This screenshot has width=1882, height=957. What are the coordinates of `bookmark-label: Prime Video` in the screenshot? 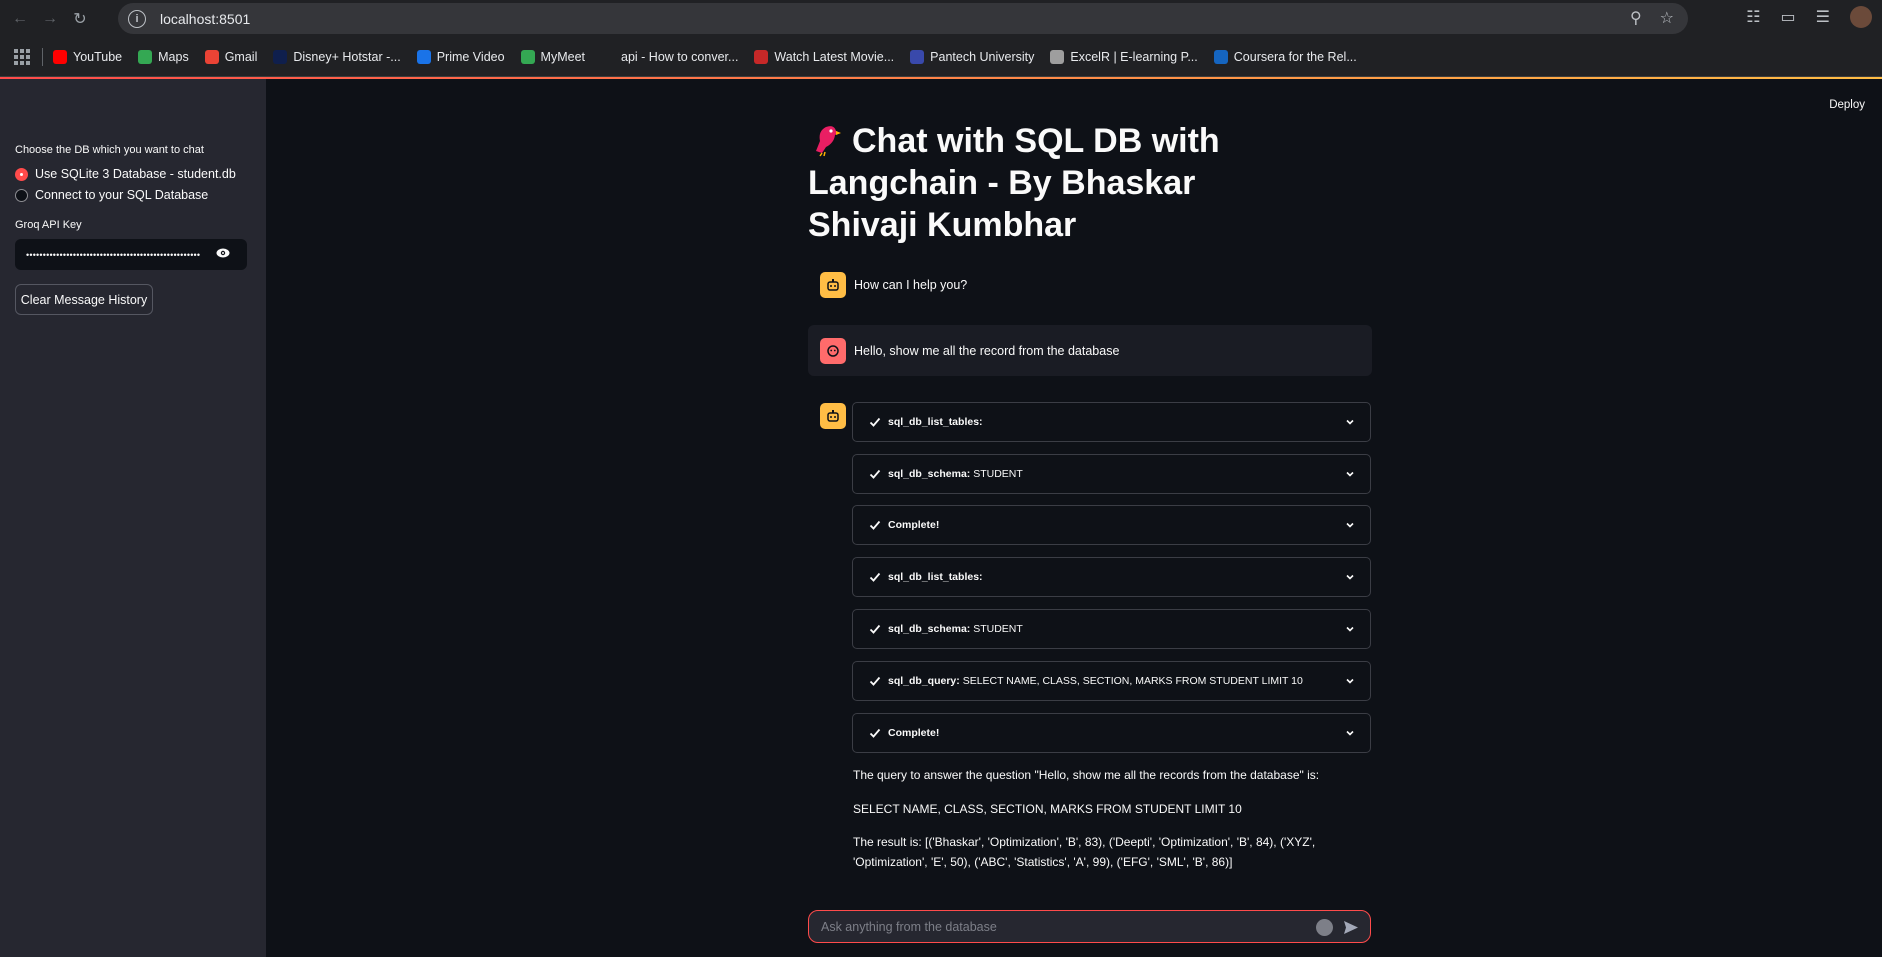 It's located at (470, 56).